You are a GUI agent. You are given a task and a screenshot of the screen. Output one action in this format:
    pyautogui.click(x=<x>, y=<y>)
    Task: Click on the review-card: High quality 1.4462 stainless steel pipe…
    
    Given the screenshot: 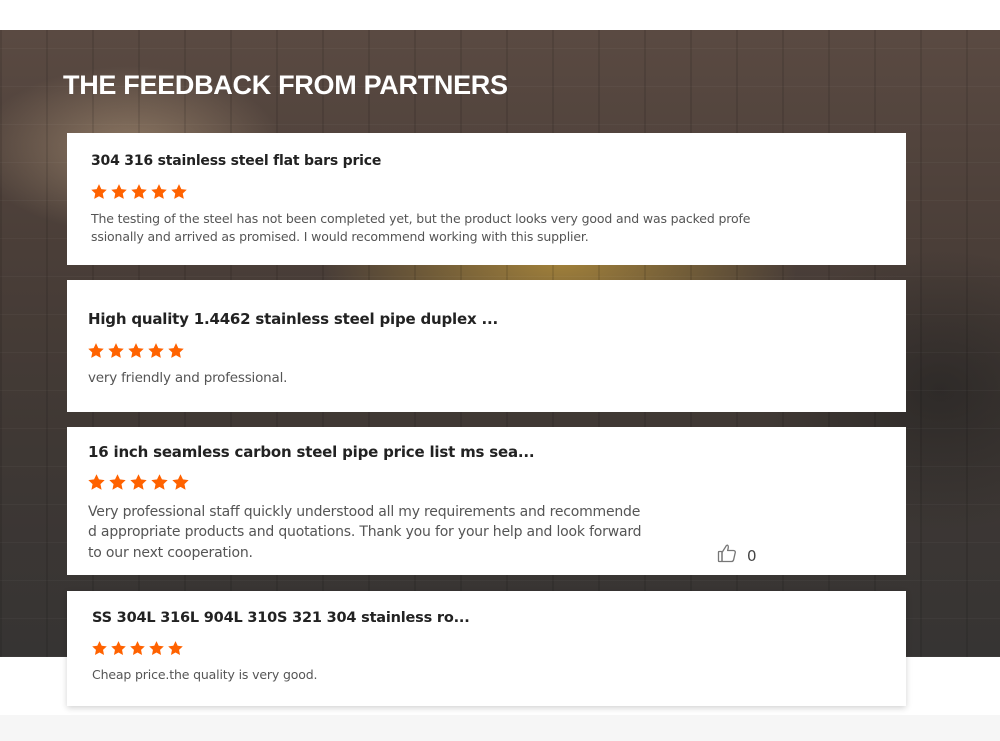 What is the action you would take?
    pyautogui.click(x=486, y=346)
    